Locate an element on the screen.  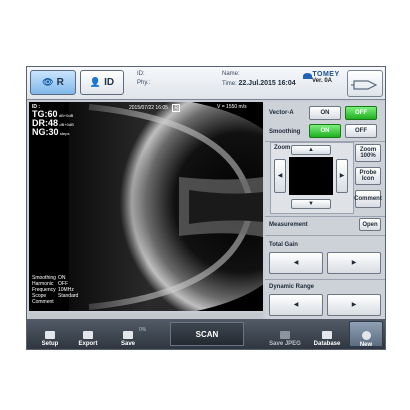
pan-up-button: ▲ is located at coordinates (311, 150).